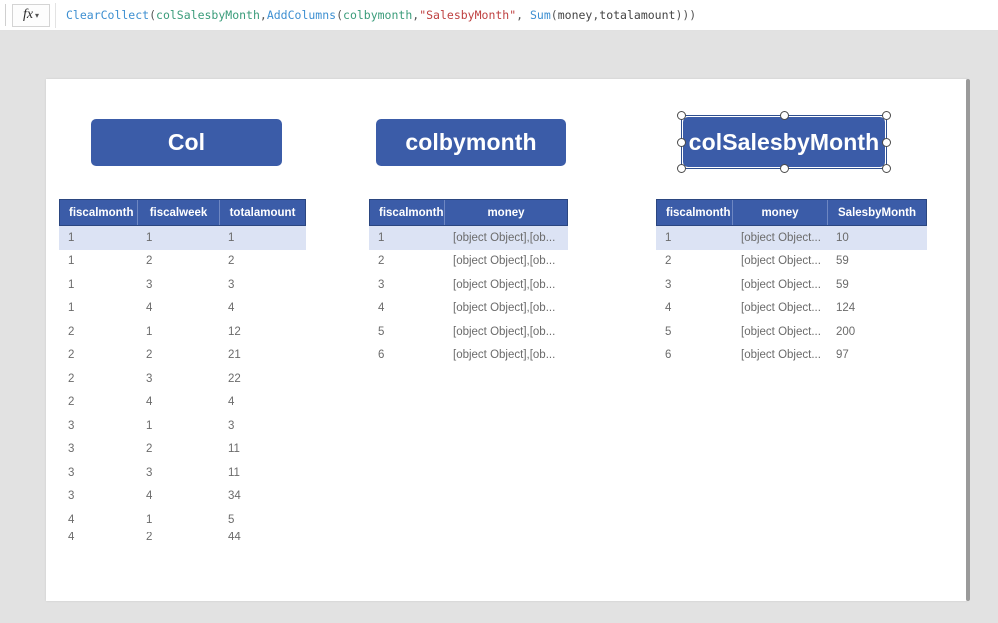  I want to click on resize-handle-top-right, so click(886, 115).